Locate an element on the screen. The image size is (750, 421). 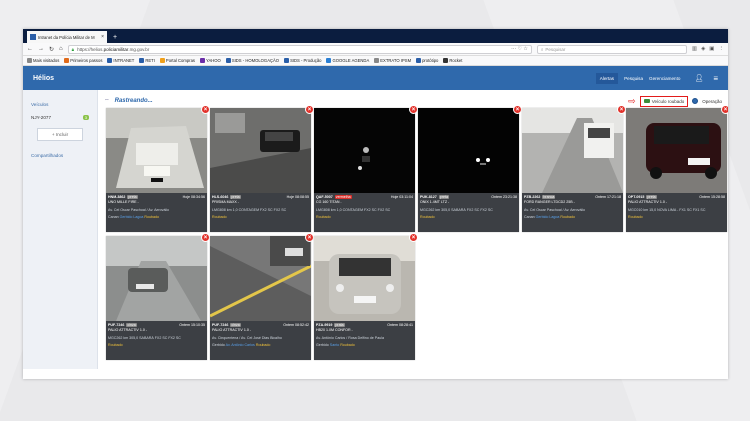
hamburger-menu-icon: ≡ is located at coordinates (715, 78).